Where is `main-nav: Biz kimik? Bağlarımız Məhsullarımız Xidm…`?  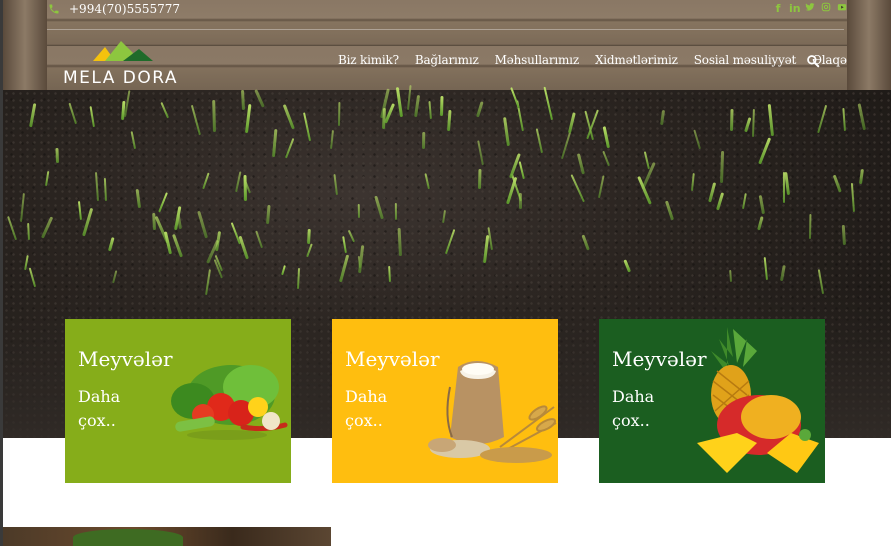 main-nav: Biz kimik? Bağlarımız Məhsullarımız Xidm… is located at coordinates (592, 60).